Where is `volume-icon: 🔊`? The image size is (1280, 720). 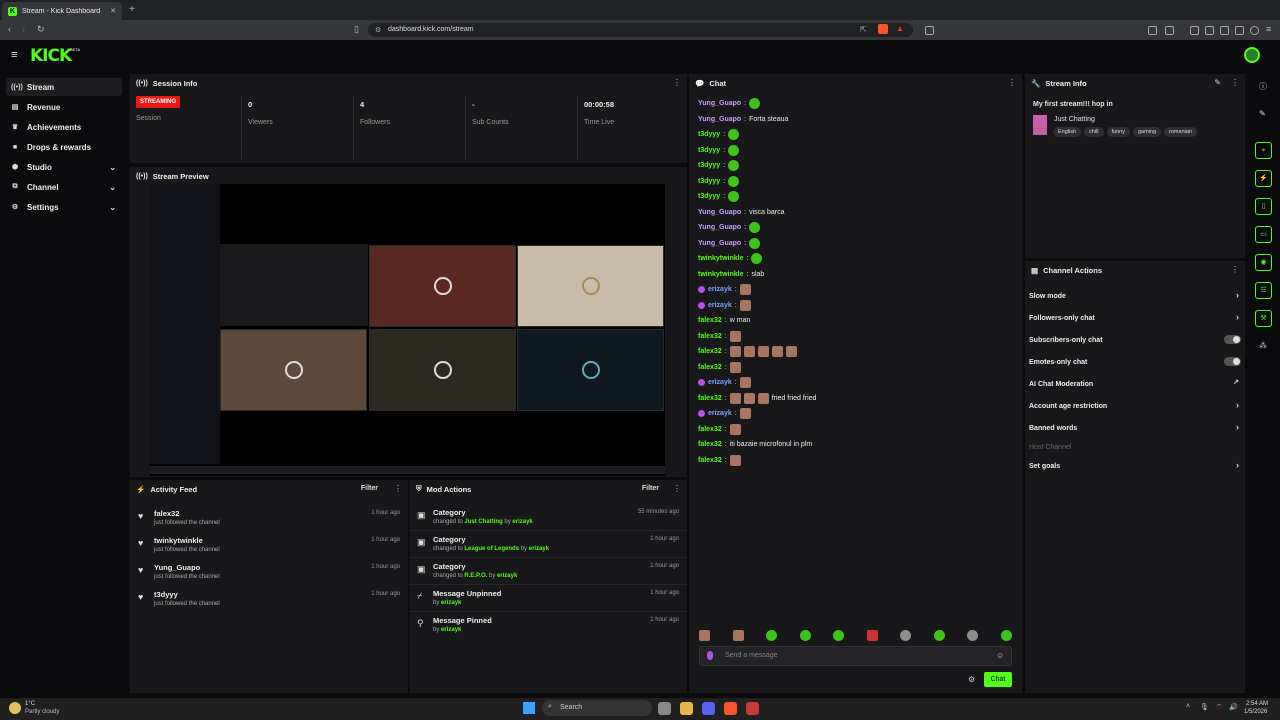 volume-icon: 🔊 is located at coordinates (1233, 707).